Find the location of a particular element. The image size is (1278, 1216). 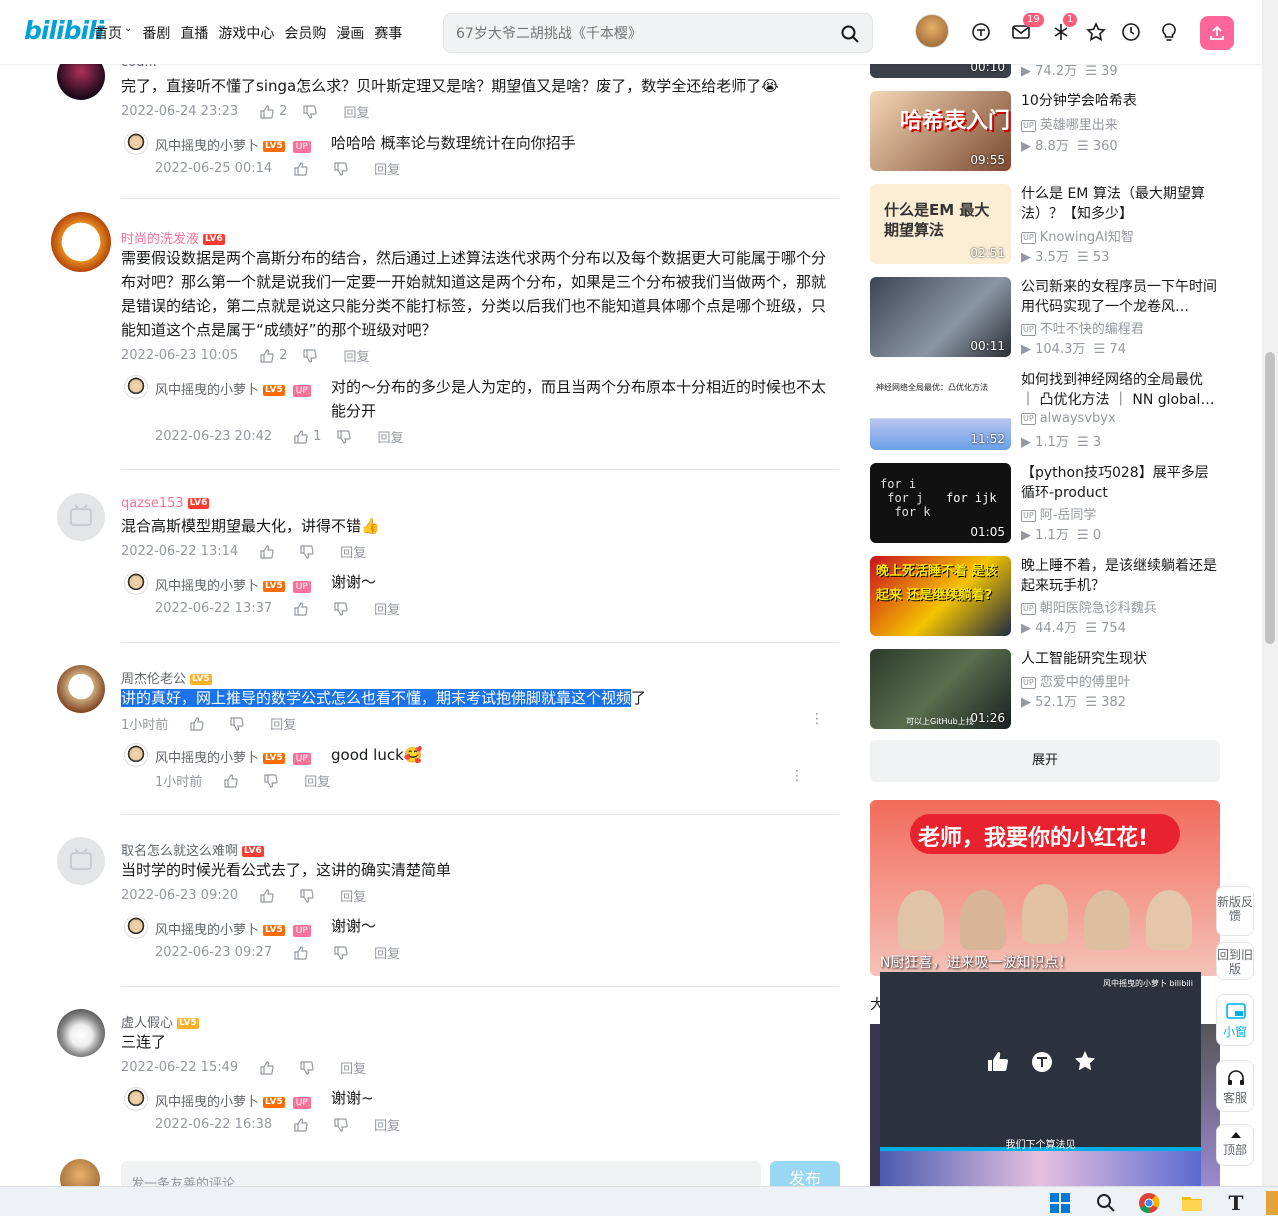

upload-button is located at coordinates (1217, 33).